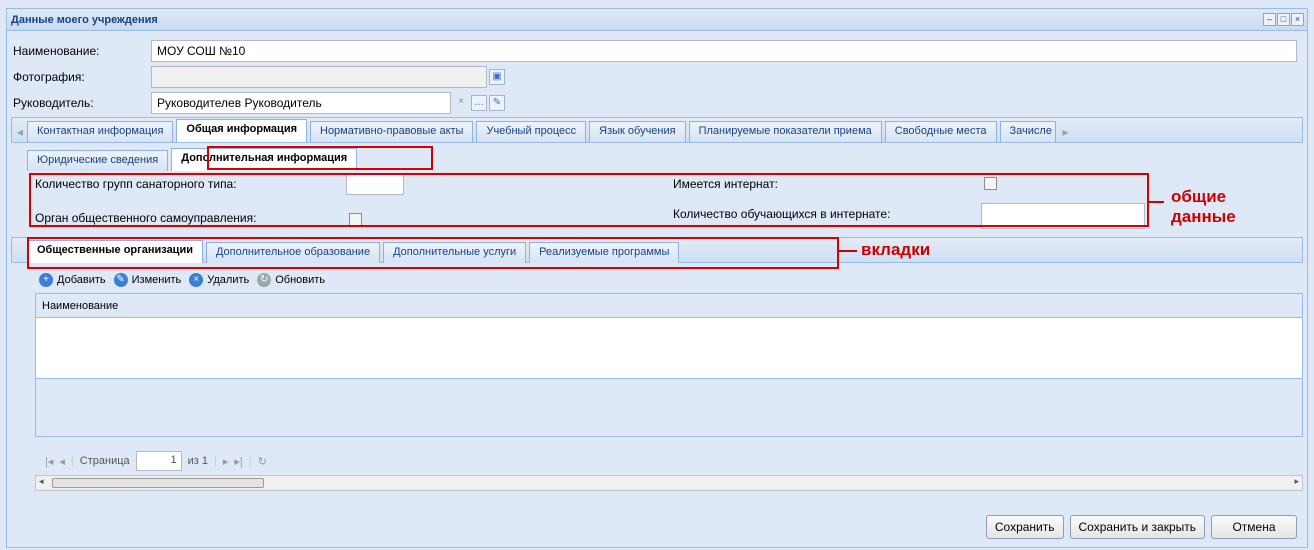 This screenshot has width=1314, height=550. Describe the element at coordinates (896, 249) in the screenshot. I see `tabs-note: вкладки` at that location.